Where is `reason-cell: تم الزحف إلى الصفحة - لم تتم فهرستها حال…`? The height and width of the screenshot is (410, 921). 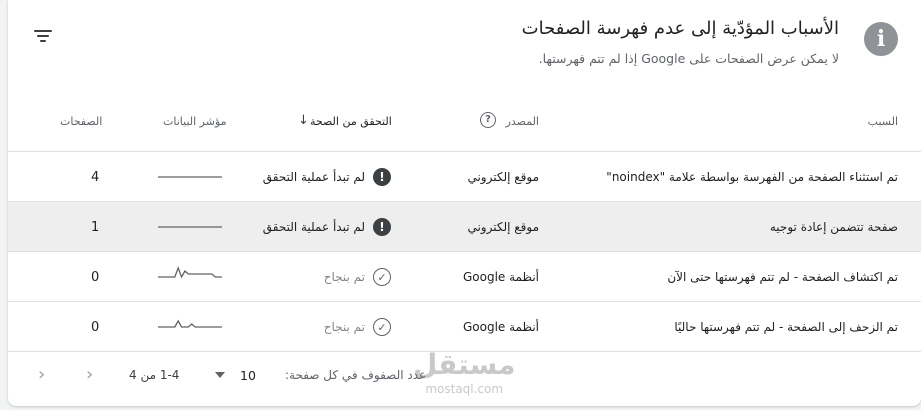 reason-cell: تم الزحف إلى الصفحة - لم تتم فهرستها حال… is located at coordinates (786, 327).